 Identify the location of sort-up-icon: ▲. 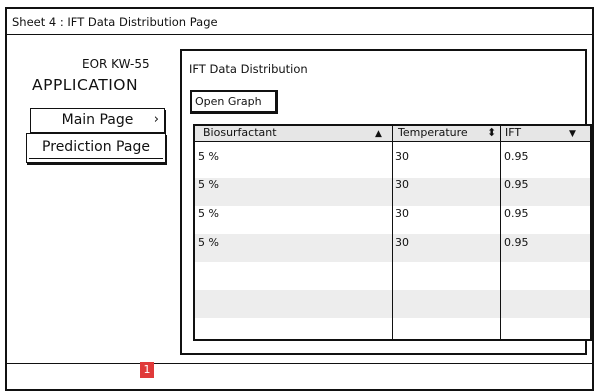
(378, 134).